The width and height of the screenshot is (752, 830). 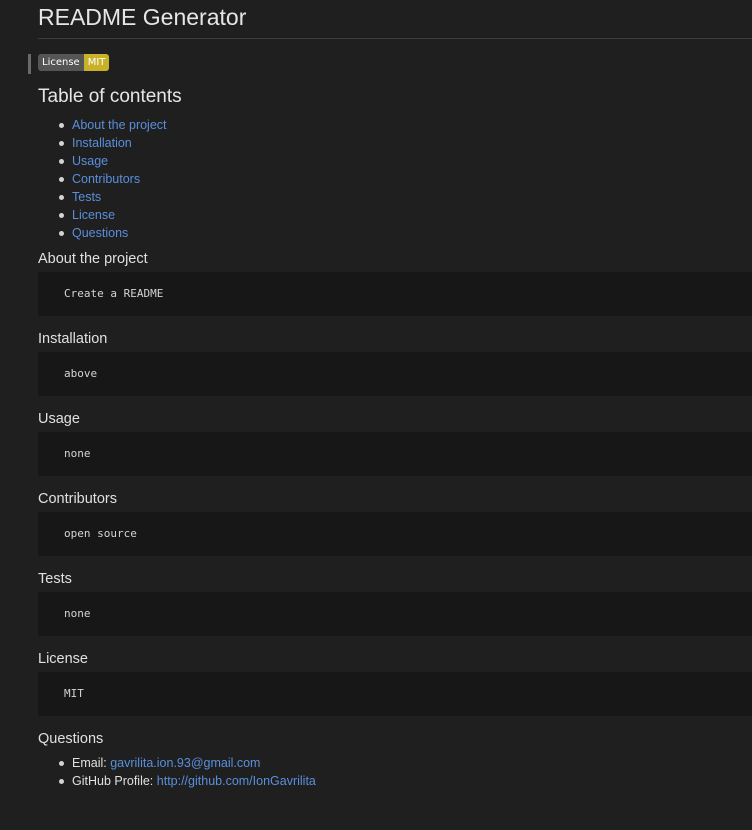 I want to click on license-badge: License MIT, so click(x=74, y=62).